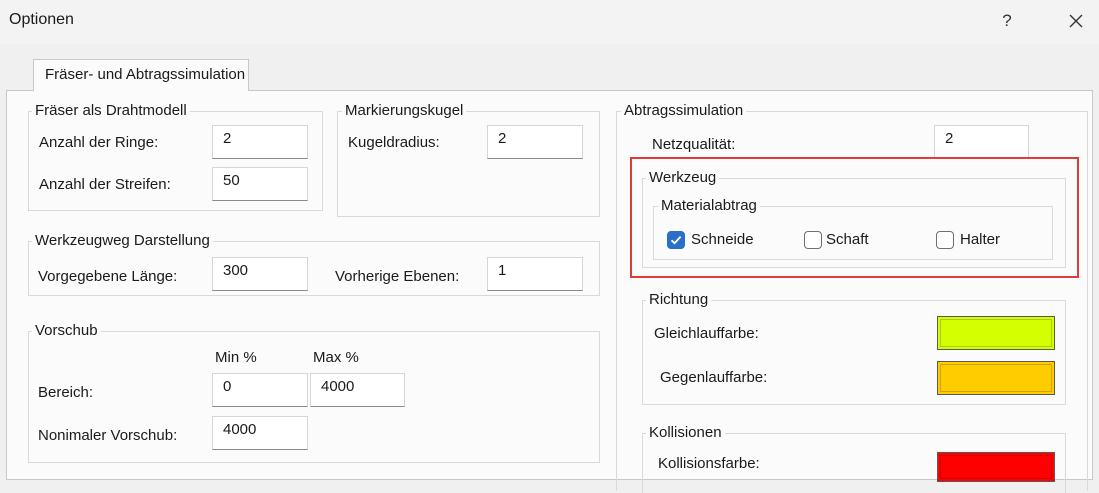 Image resolution: width=1099 pixels, height=493 pixels. I want to click on ebenen-input: 1, so click(535, 274).